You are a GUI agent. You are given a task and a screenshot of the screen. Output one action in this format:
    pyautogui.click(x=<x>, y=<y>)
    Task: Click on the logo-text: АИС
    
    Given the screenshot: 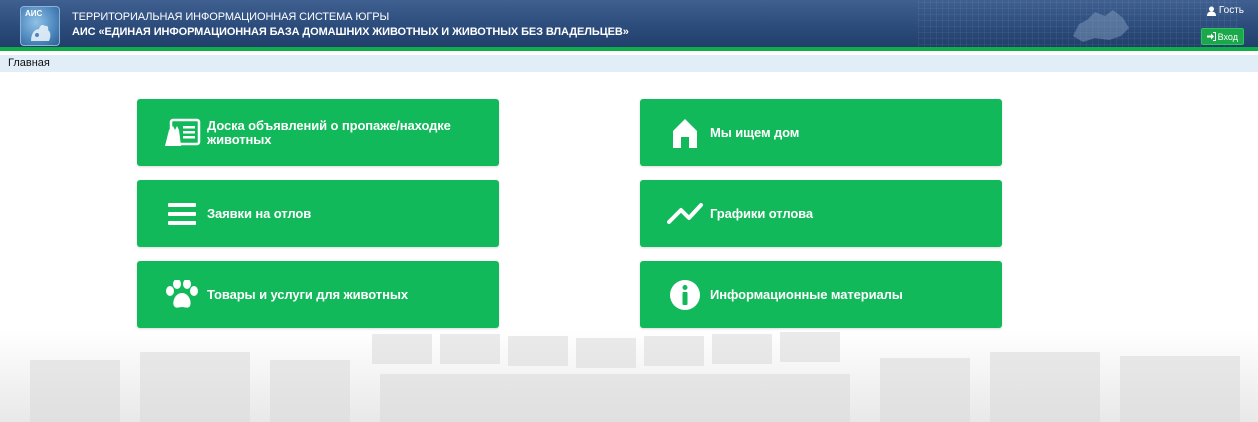 What is the action you would take?
    pyautogui.click(x=34, y=13)
    